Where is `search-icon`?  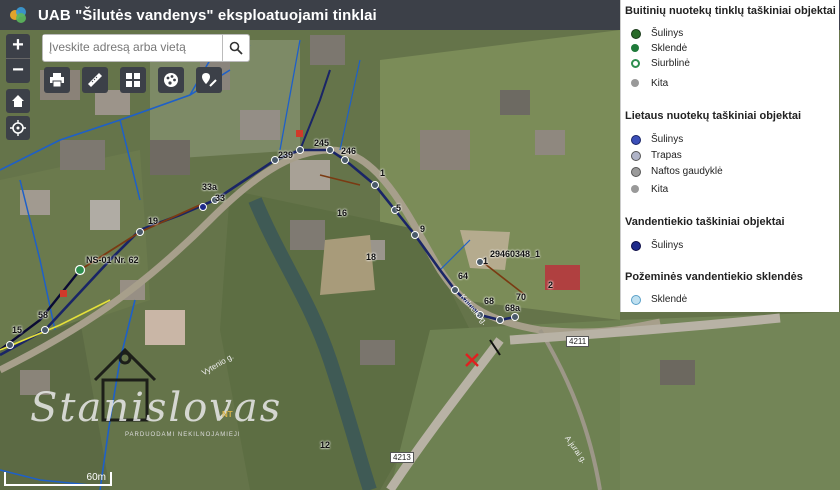 search-icon is located at coordinates (236, 48).